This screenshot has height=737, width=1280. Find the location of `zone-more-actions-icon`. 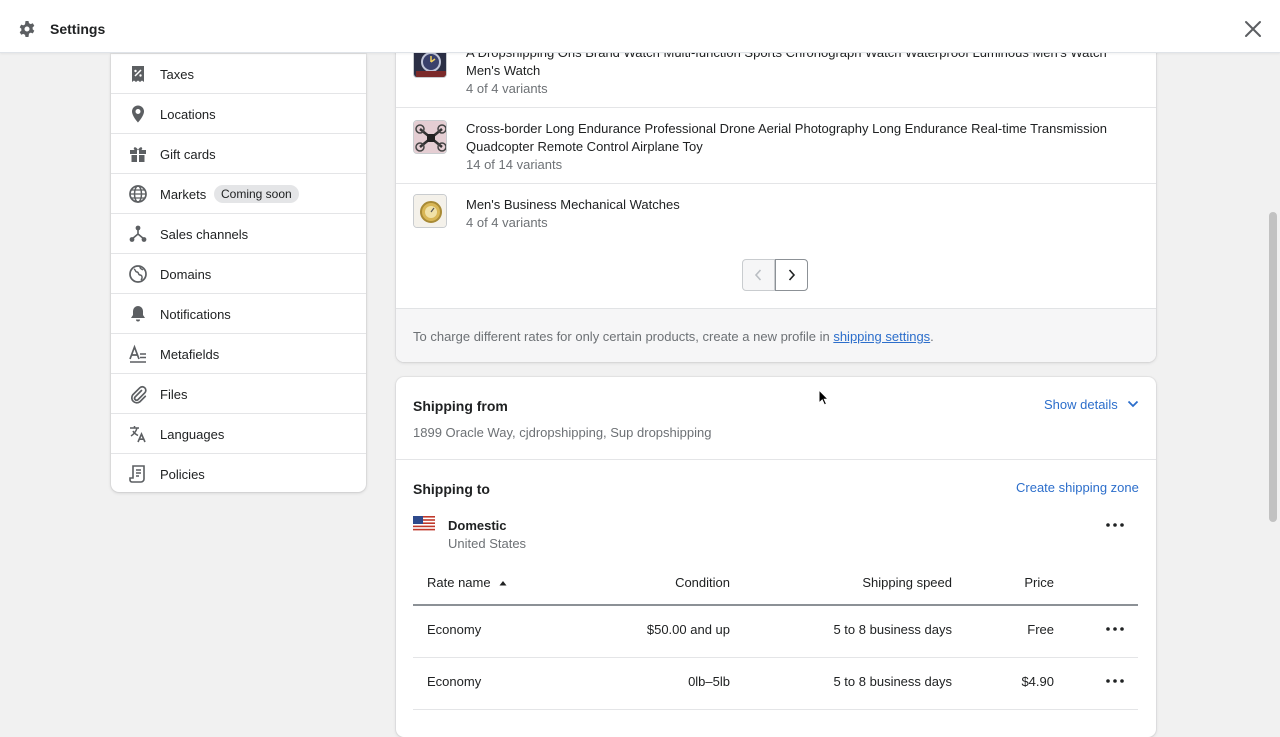

zone-more-actions-icon is located at coordinates (1115, 525).